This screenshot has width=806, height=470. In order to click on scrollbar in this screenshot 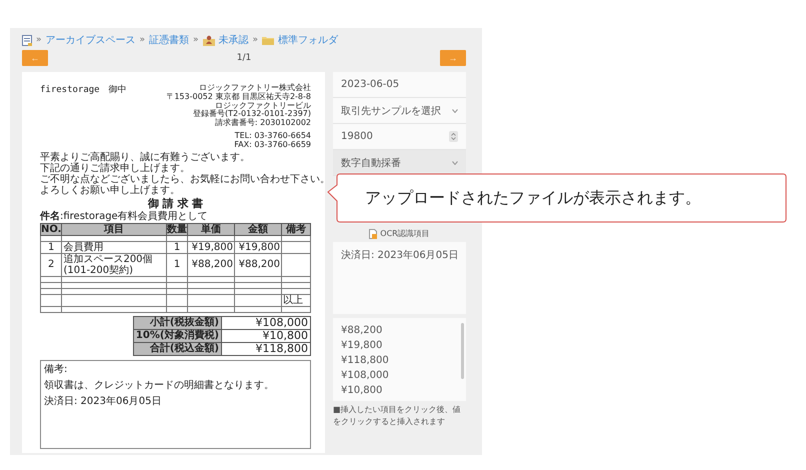, I will do `click(462, 351)`.